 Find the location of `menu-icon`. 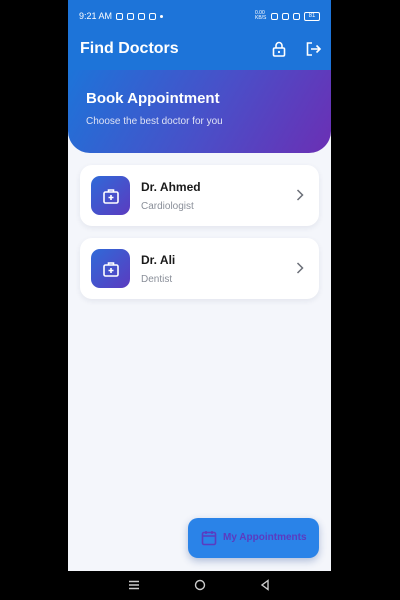

menu-icon is located at coordinates (134, 585).